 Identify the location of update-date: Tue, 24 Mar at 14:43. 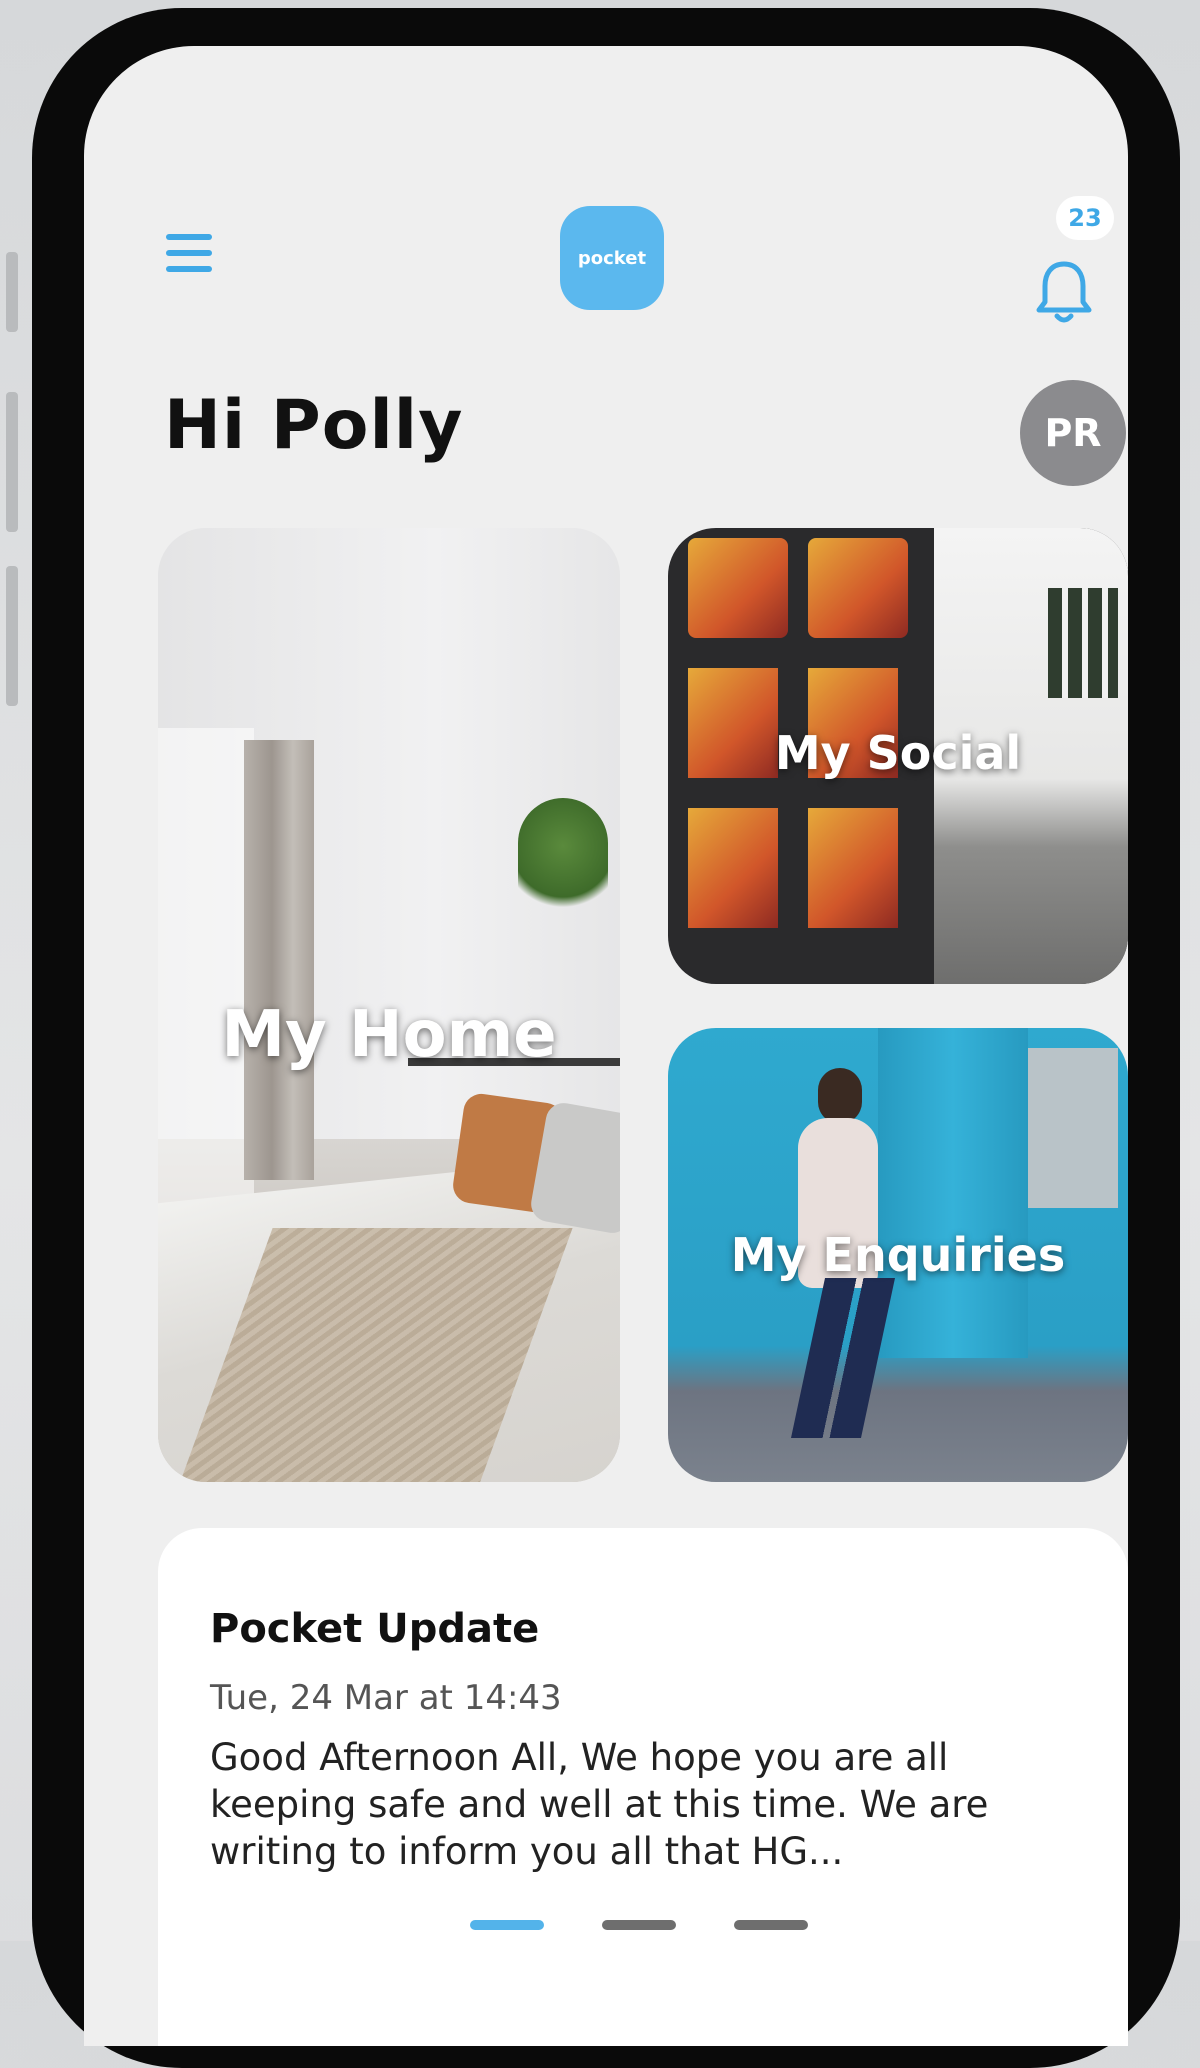
(386, 1698).